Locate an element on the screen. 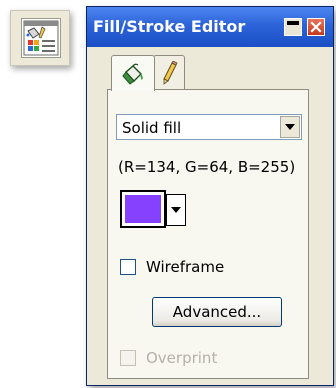  pencil-icon is located at coordinates (170, 72).